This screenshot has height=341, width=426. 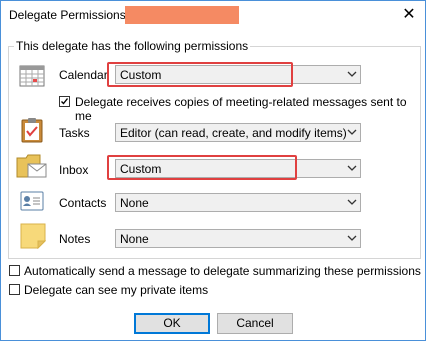 What do you see at coordinates (200, 74) in the screenshot?
I see `calendar-highlight-box` at bounding box center [200, 74].